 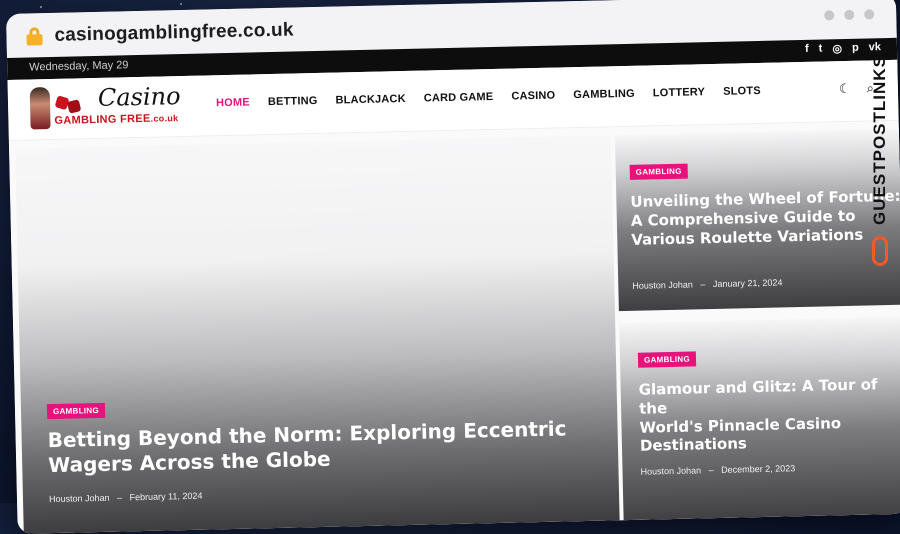 I want to click on nav-item-card-game: CARD GAME, so click(x=459, y=98).